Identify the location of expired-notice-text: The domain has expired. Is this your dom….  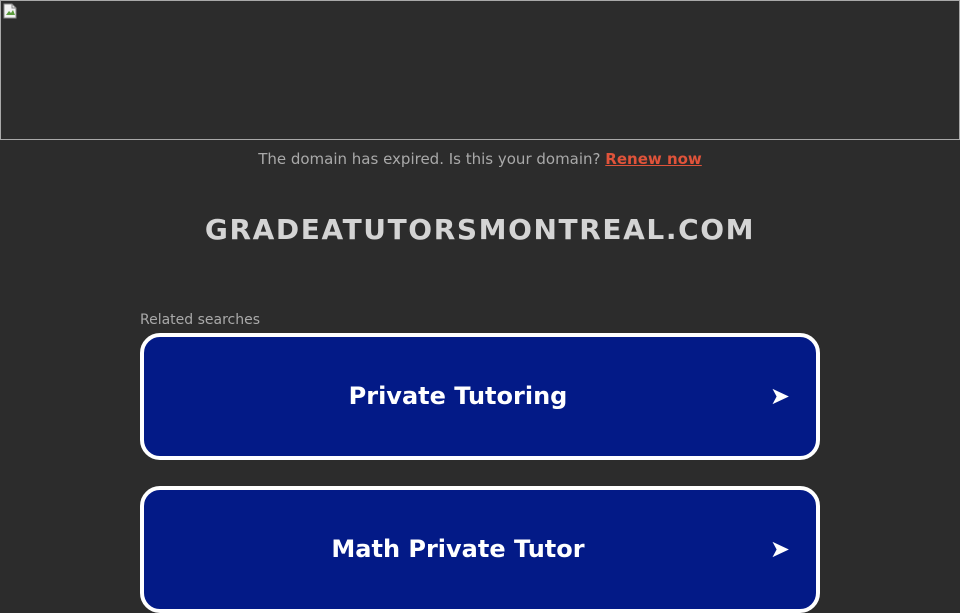
(429, 159).